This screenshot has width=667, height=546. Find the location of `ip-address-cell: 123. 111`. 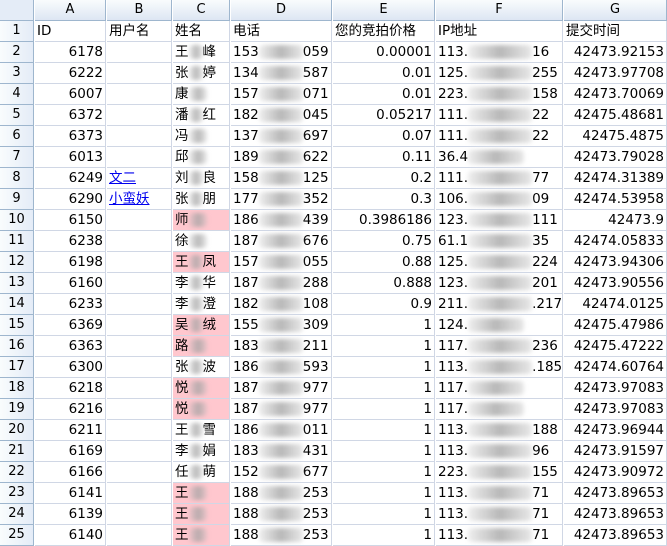

ip-address-cell: 123. 111 is located at coordinates (499, 220).